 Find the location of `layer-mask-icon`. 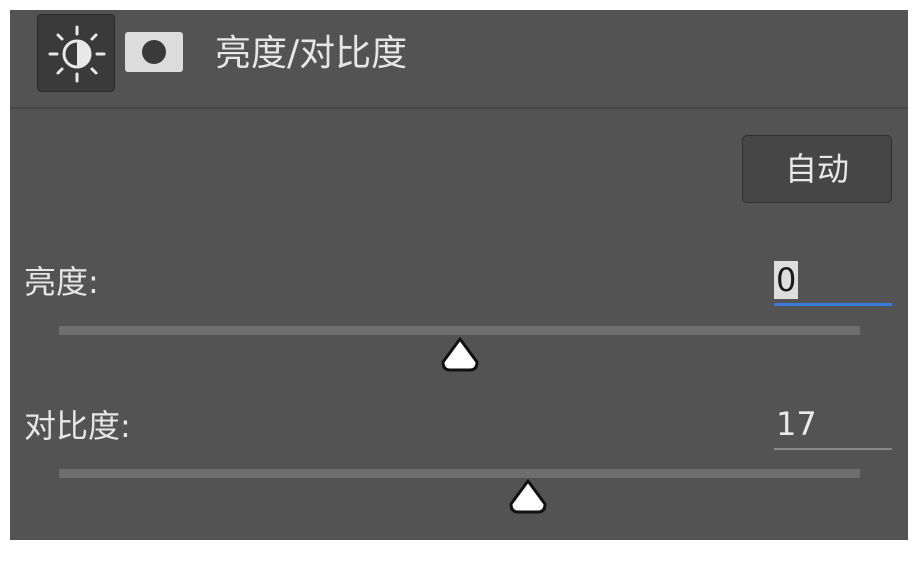

layer-mask-icon is located at coordinates (154, 52).